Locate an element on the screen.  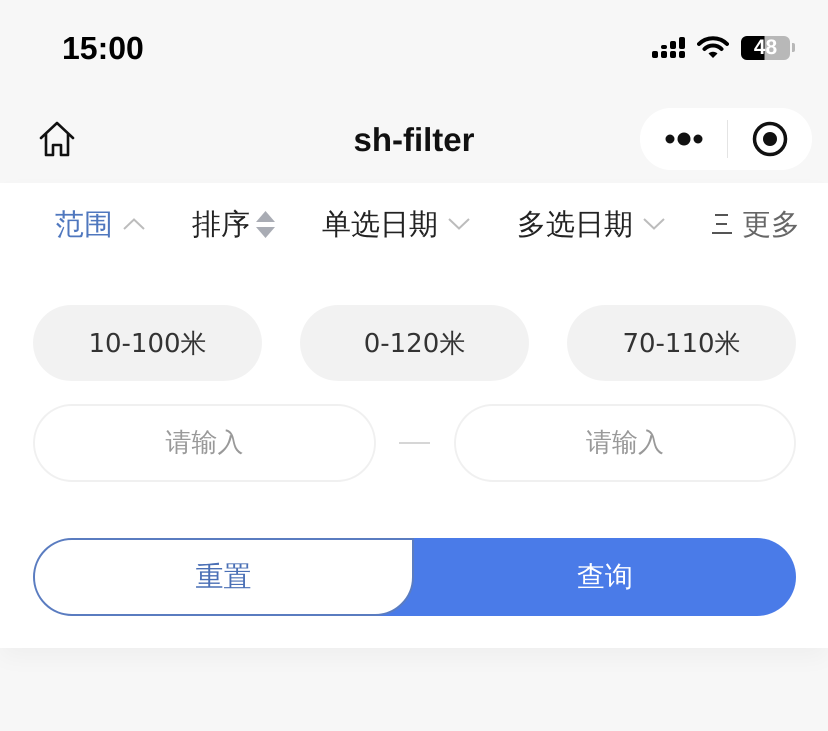
filter-tab: 更多 is located at coordinates (756, 224).